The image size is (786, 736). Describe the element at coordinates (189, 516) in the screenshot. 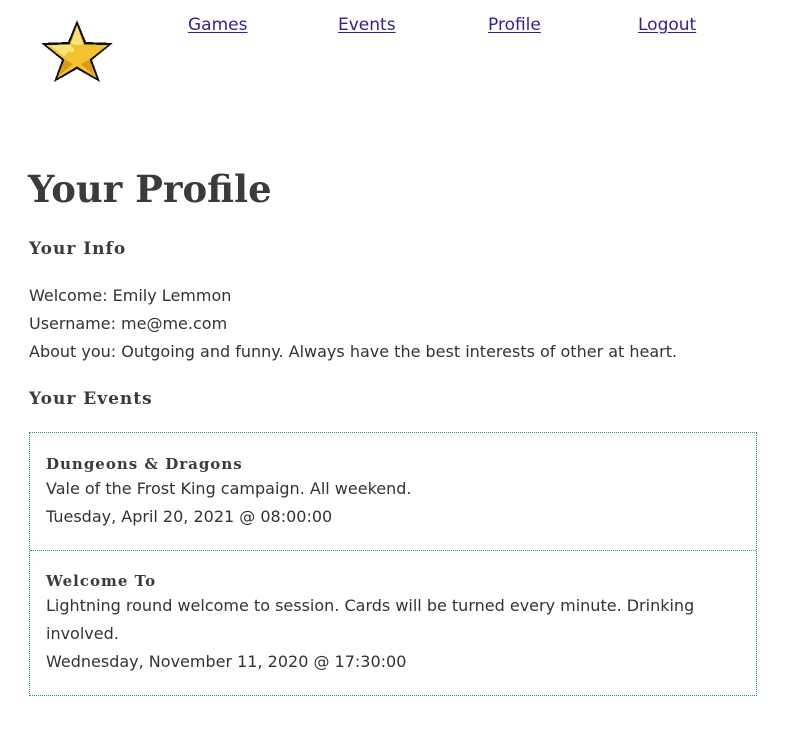

I see `event-date: Tuesday, April 20, 2021 @ 08:00:00` at that location.